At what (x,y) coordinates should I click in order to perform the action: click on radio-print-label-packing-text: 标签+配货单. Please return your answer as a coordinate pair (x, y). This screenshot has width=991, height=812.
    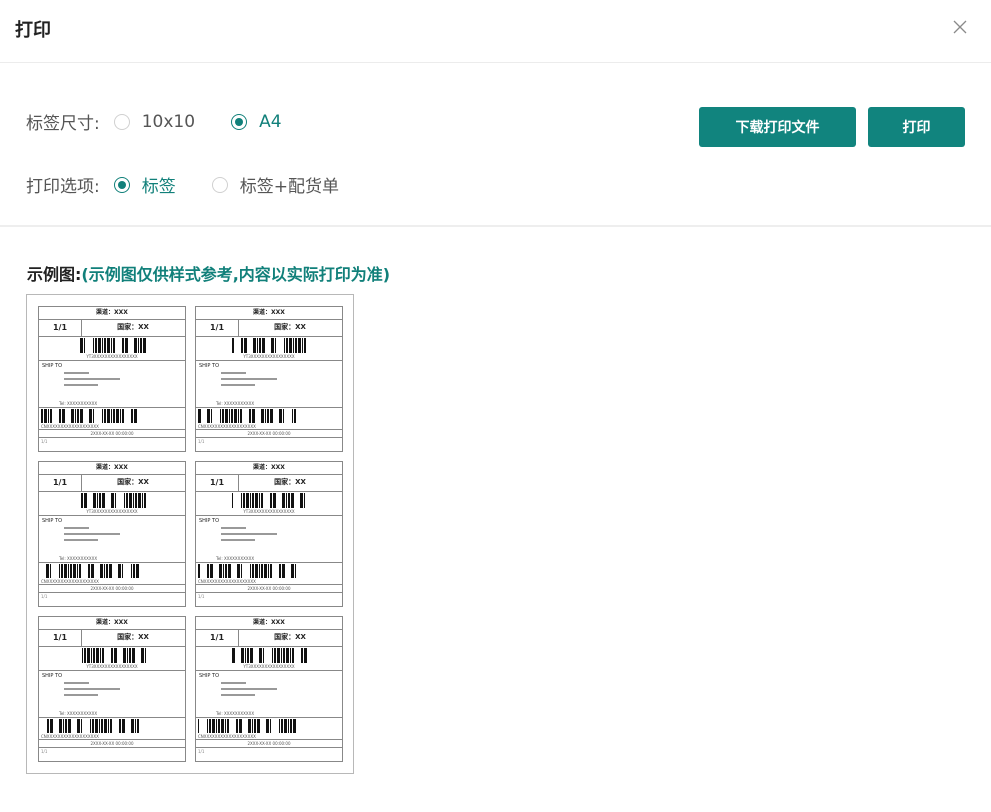
    Looking at the image, I should click on (289, 187).